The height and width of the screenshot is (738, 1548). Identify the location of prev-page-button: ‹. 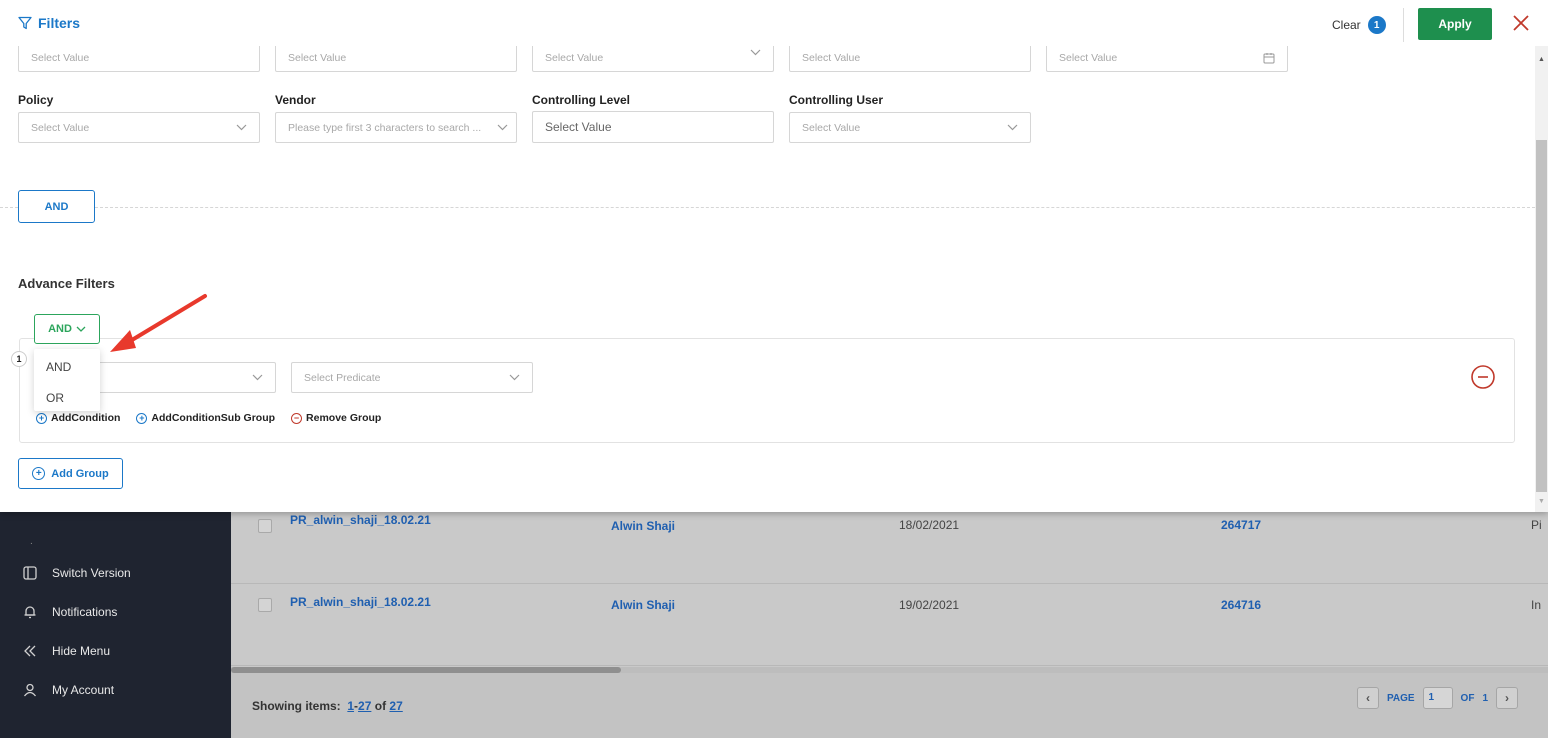
(1367, 698).